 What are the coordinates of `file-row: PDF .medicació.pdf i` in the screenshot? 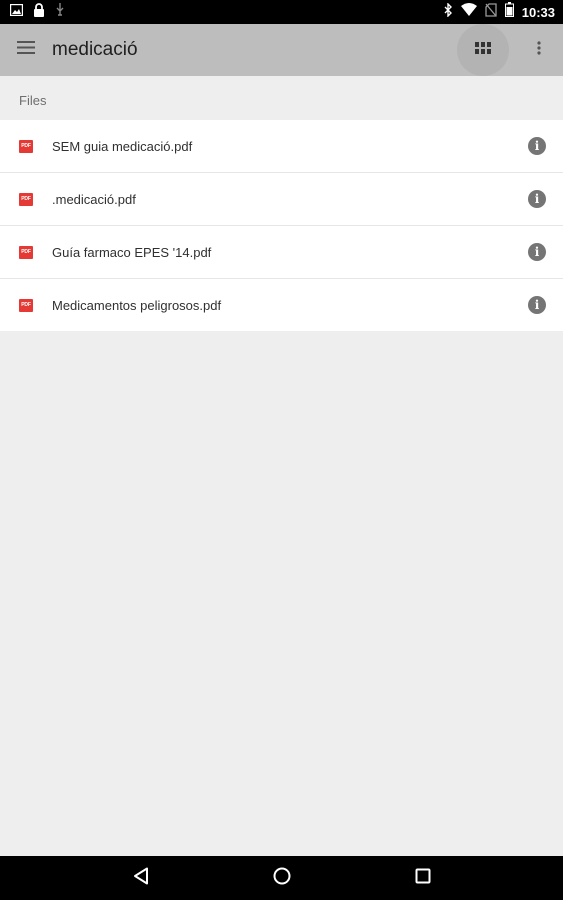 It's located at (281, 199).